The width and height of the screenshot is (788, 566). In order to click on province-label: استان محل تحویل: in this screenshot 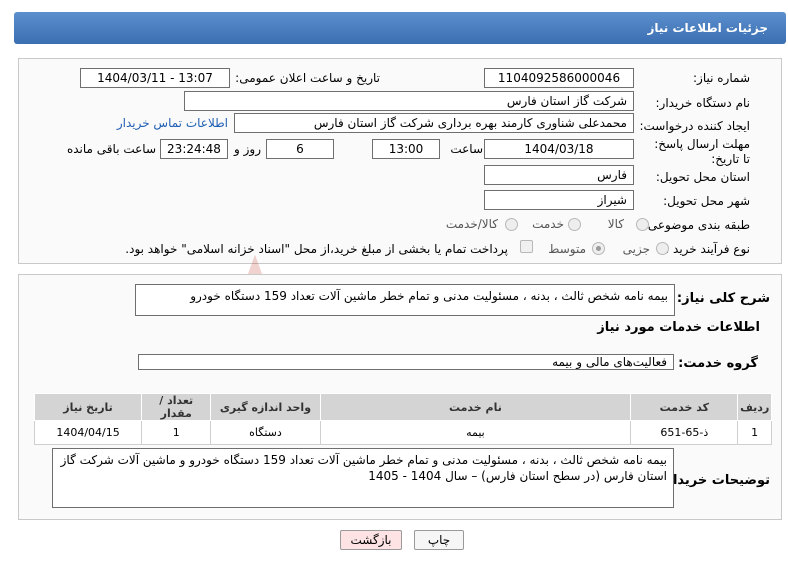, I will do `click(702, 177)`.